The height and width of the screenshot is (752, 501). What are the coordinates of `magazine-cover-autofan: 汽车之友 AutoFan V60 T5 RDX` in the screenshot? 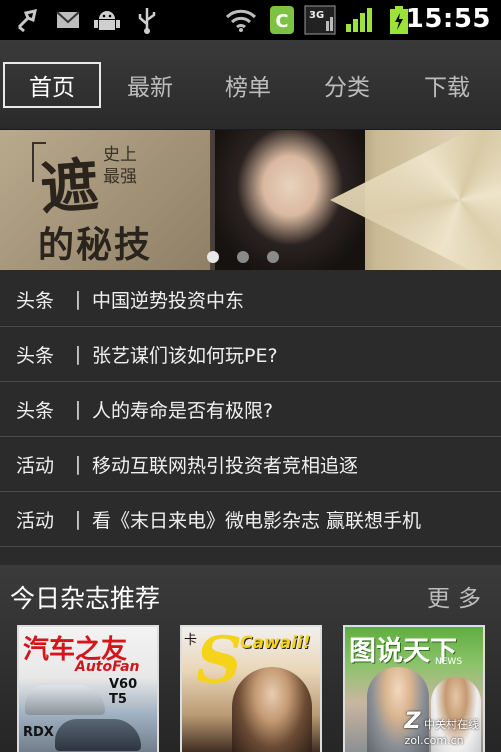 It's located at (88, 688).